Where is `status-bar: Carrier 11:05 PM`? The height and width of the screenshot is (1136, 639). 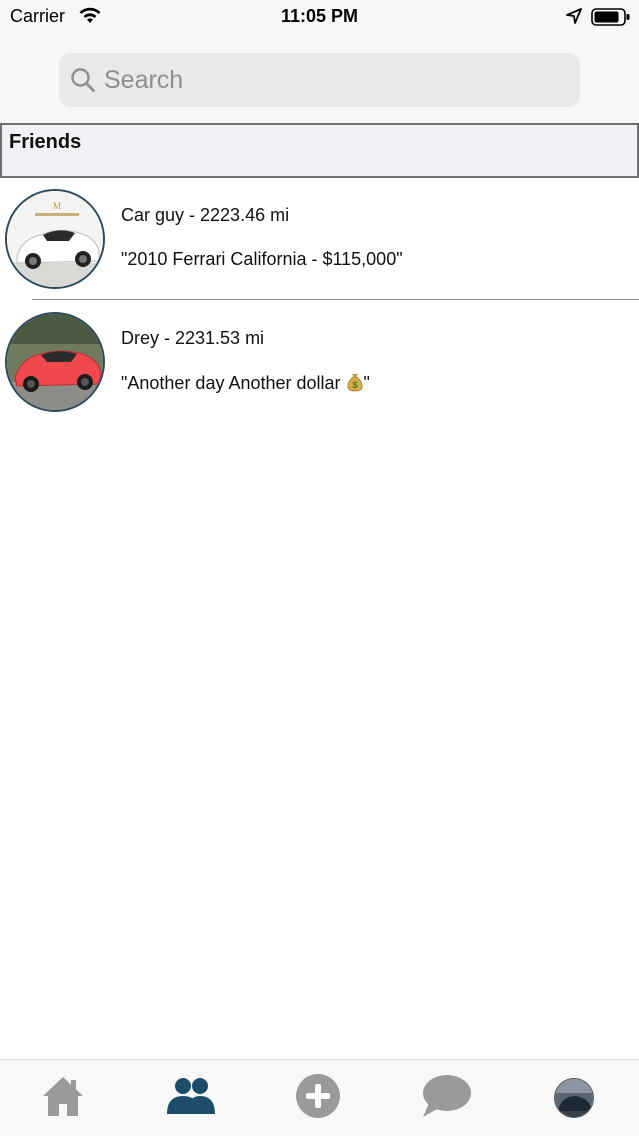 status-bar: Carrier 11:05 PM is located at coordinates (319, 17).